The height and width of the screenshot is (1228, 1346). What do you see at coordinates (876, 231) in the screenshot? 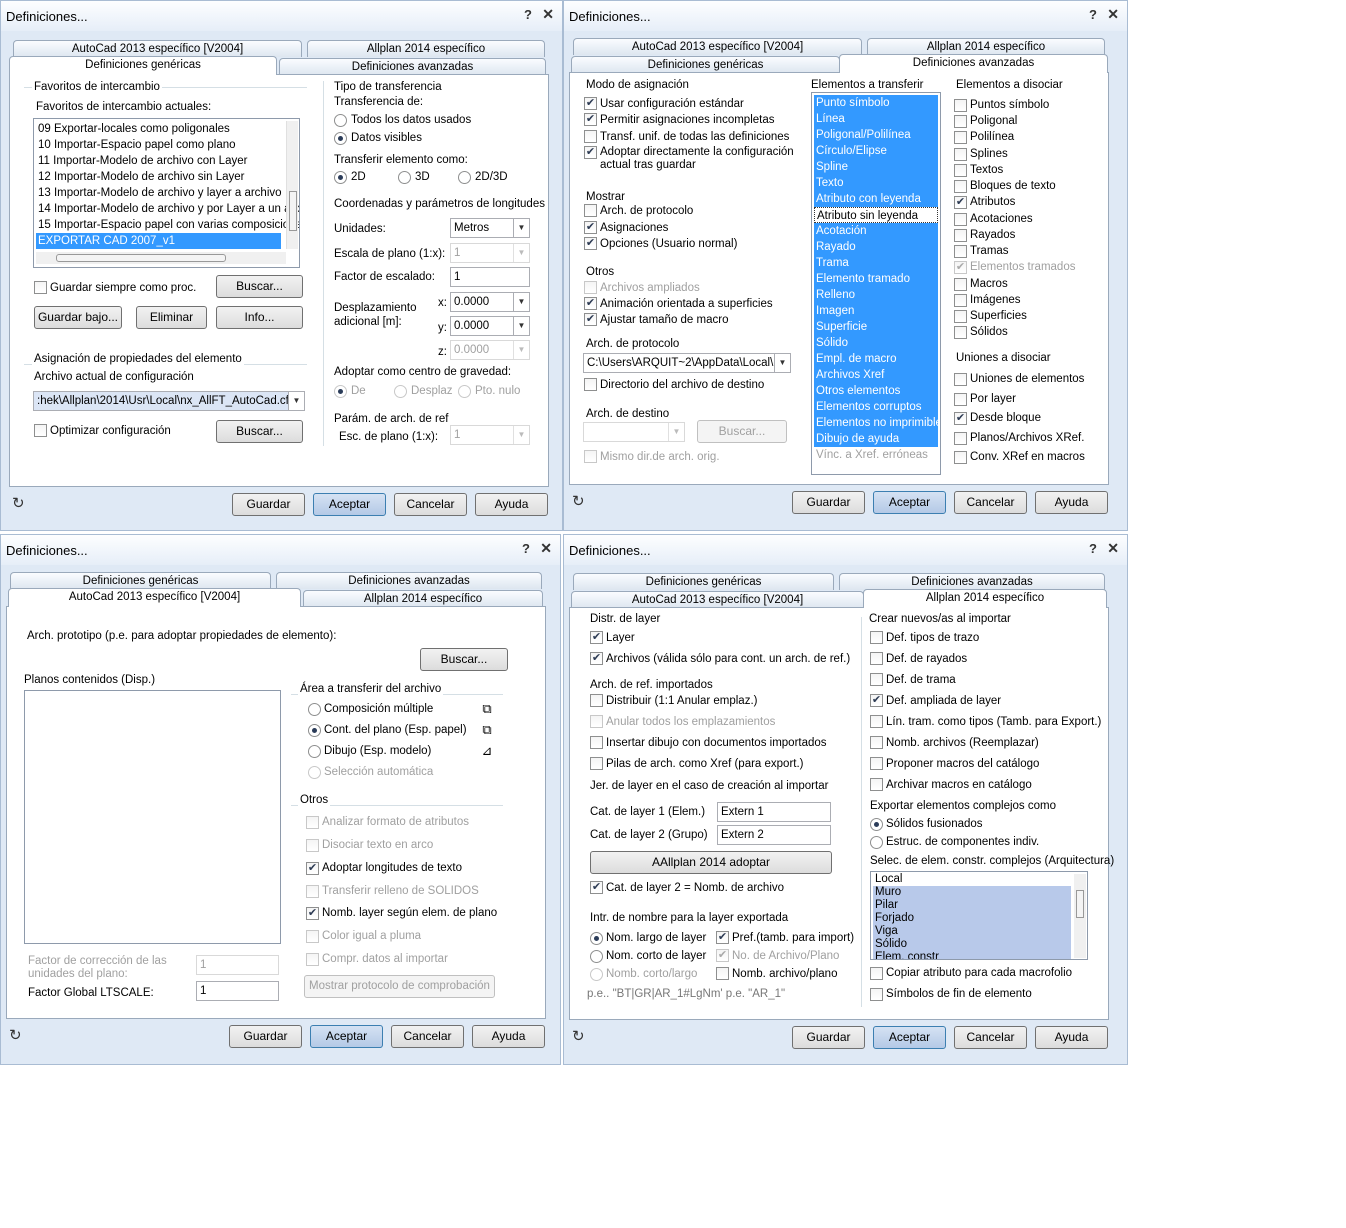
I see `list-item: Acotación` at bounding box center [876, 231].